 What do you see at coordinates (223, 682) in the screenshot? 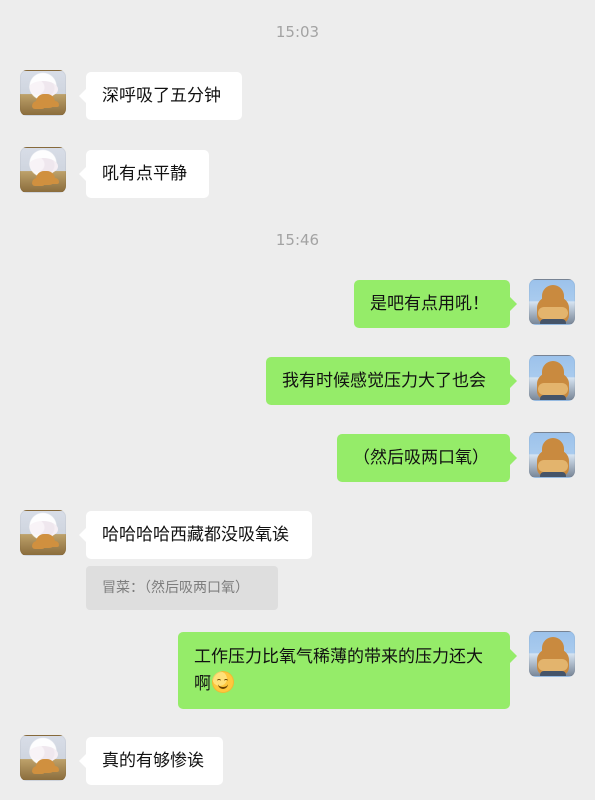
I see `smiling-face-emoji-icon` at bounding box center [223, 682].